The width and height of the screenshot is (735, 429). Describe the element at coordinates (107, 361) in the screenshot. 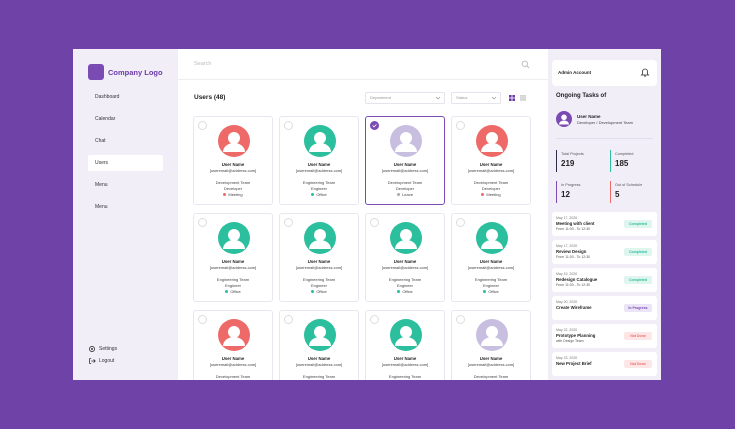

I see `logout-label: Logout` at that location.